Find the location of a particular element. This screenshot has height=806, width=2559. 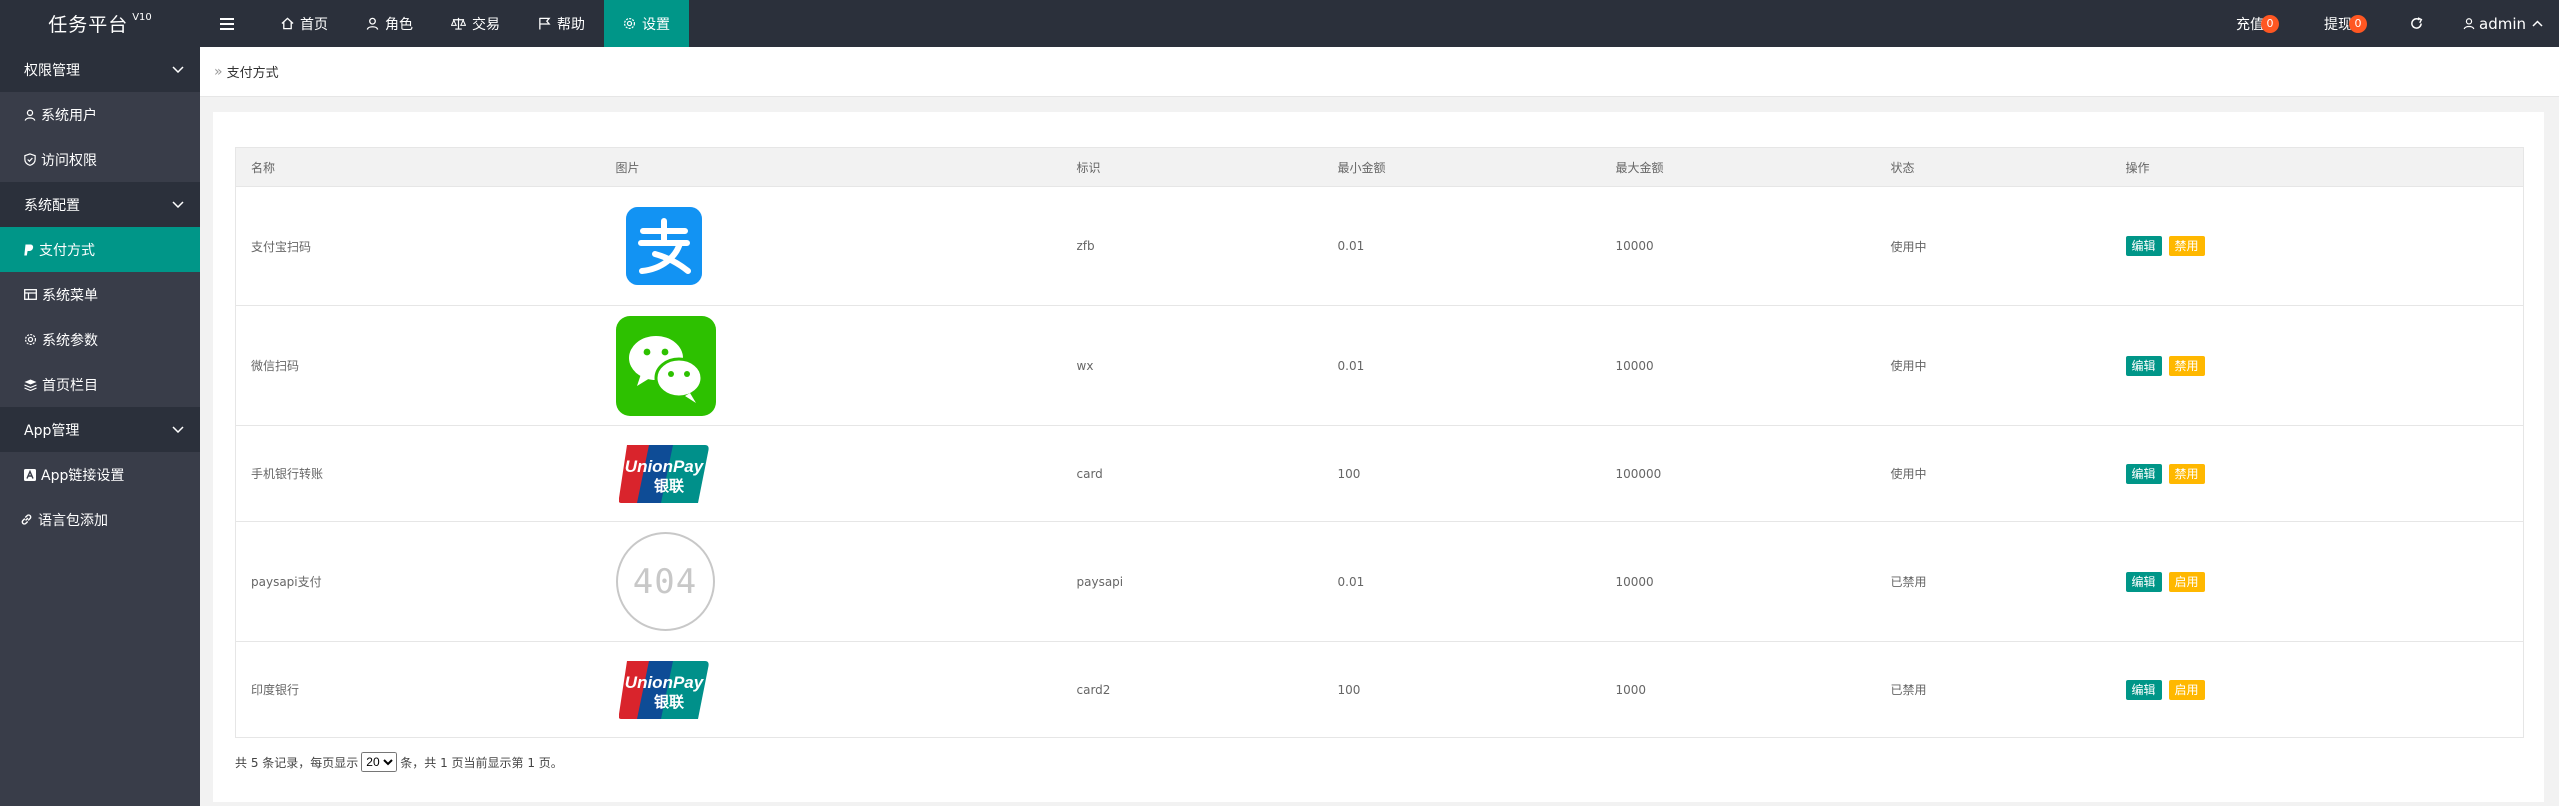

nav-trade: 交易 is located at coordinates (475, 23).